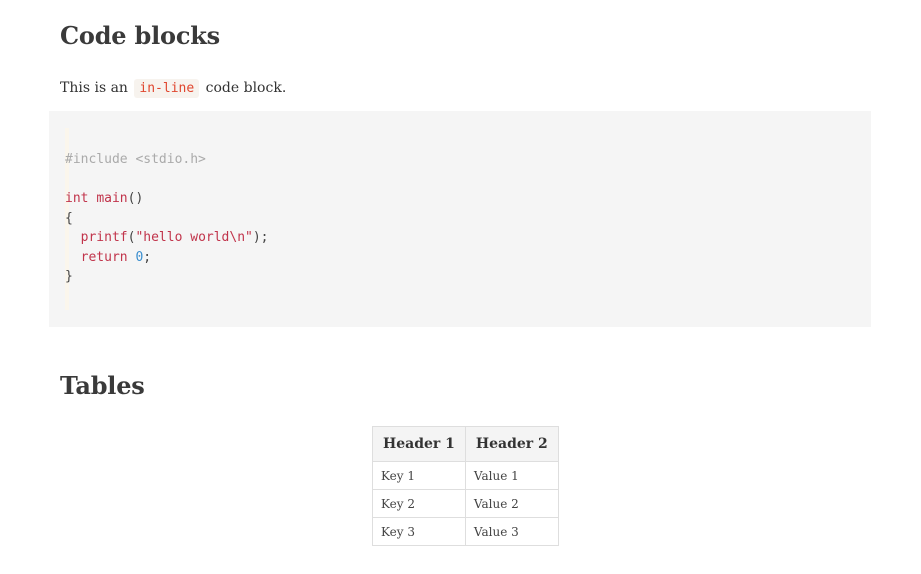 The height and width of the screenshot is (574, 921). Describe the element at coordinates (419, 475) in the screenshot. I see `table-cell-key: Key 1` at that location.